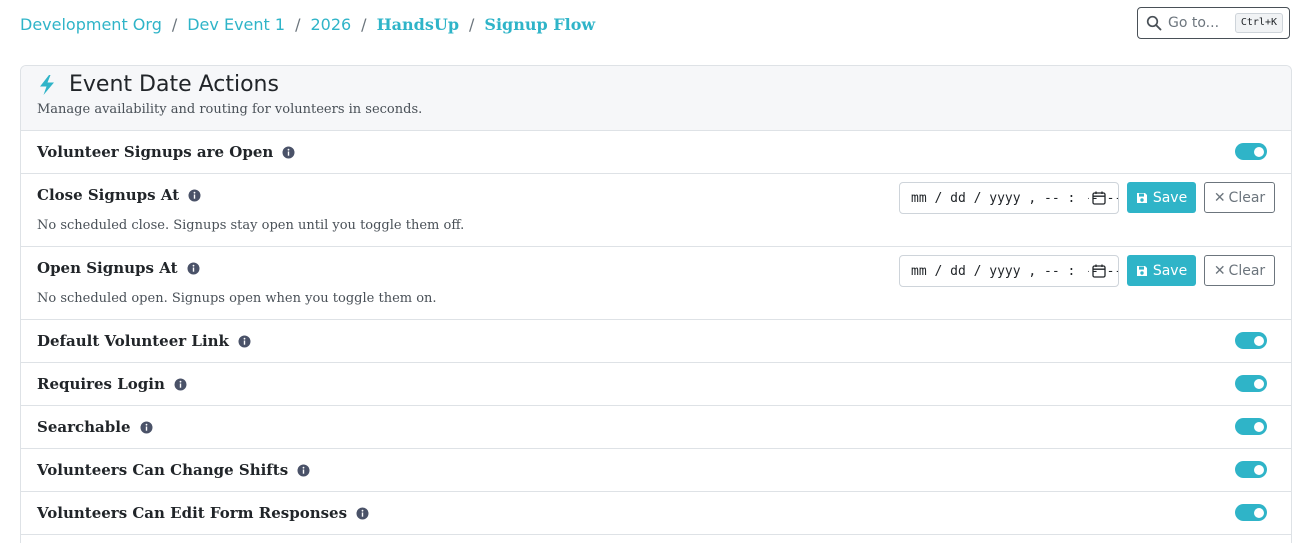  Describe the element at coordinates (108, 195) in the screenshot. I see `close-signups-label-text: Close Signups At` at that location.